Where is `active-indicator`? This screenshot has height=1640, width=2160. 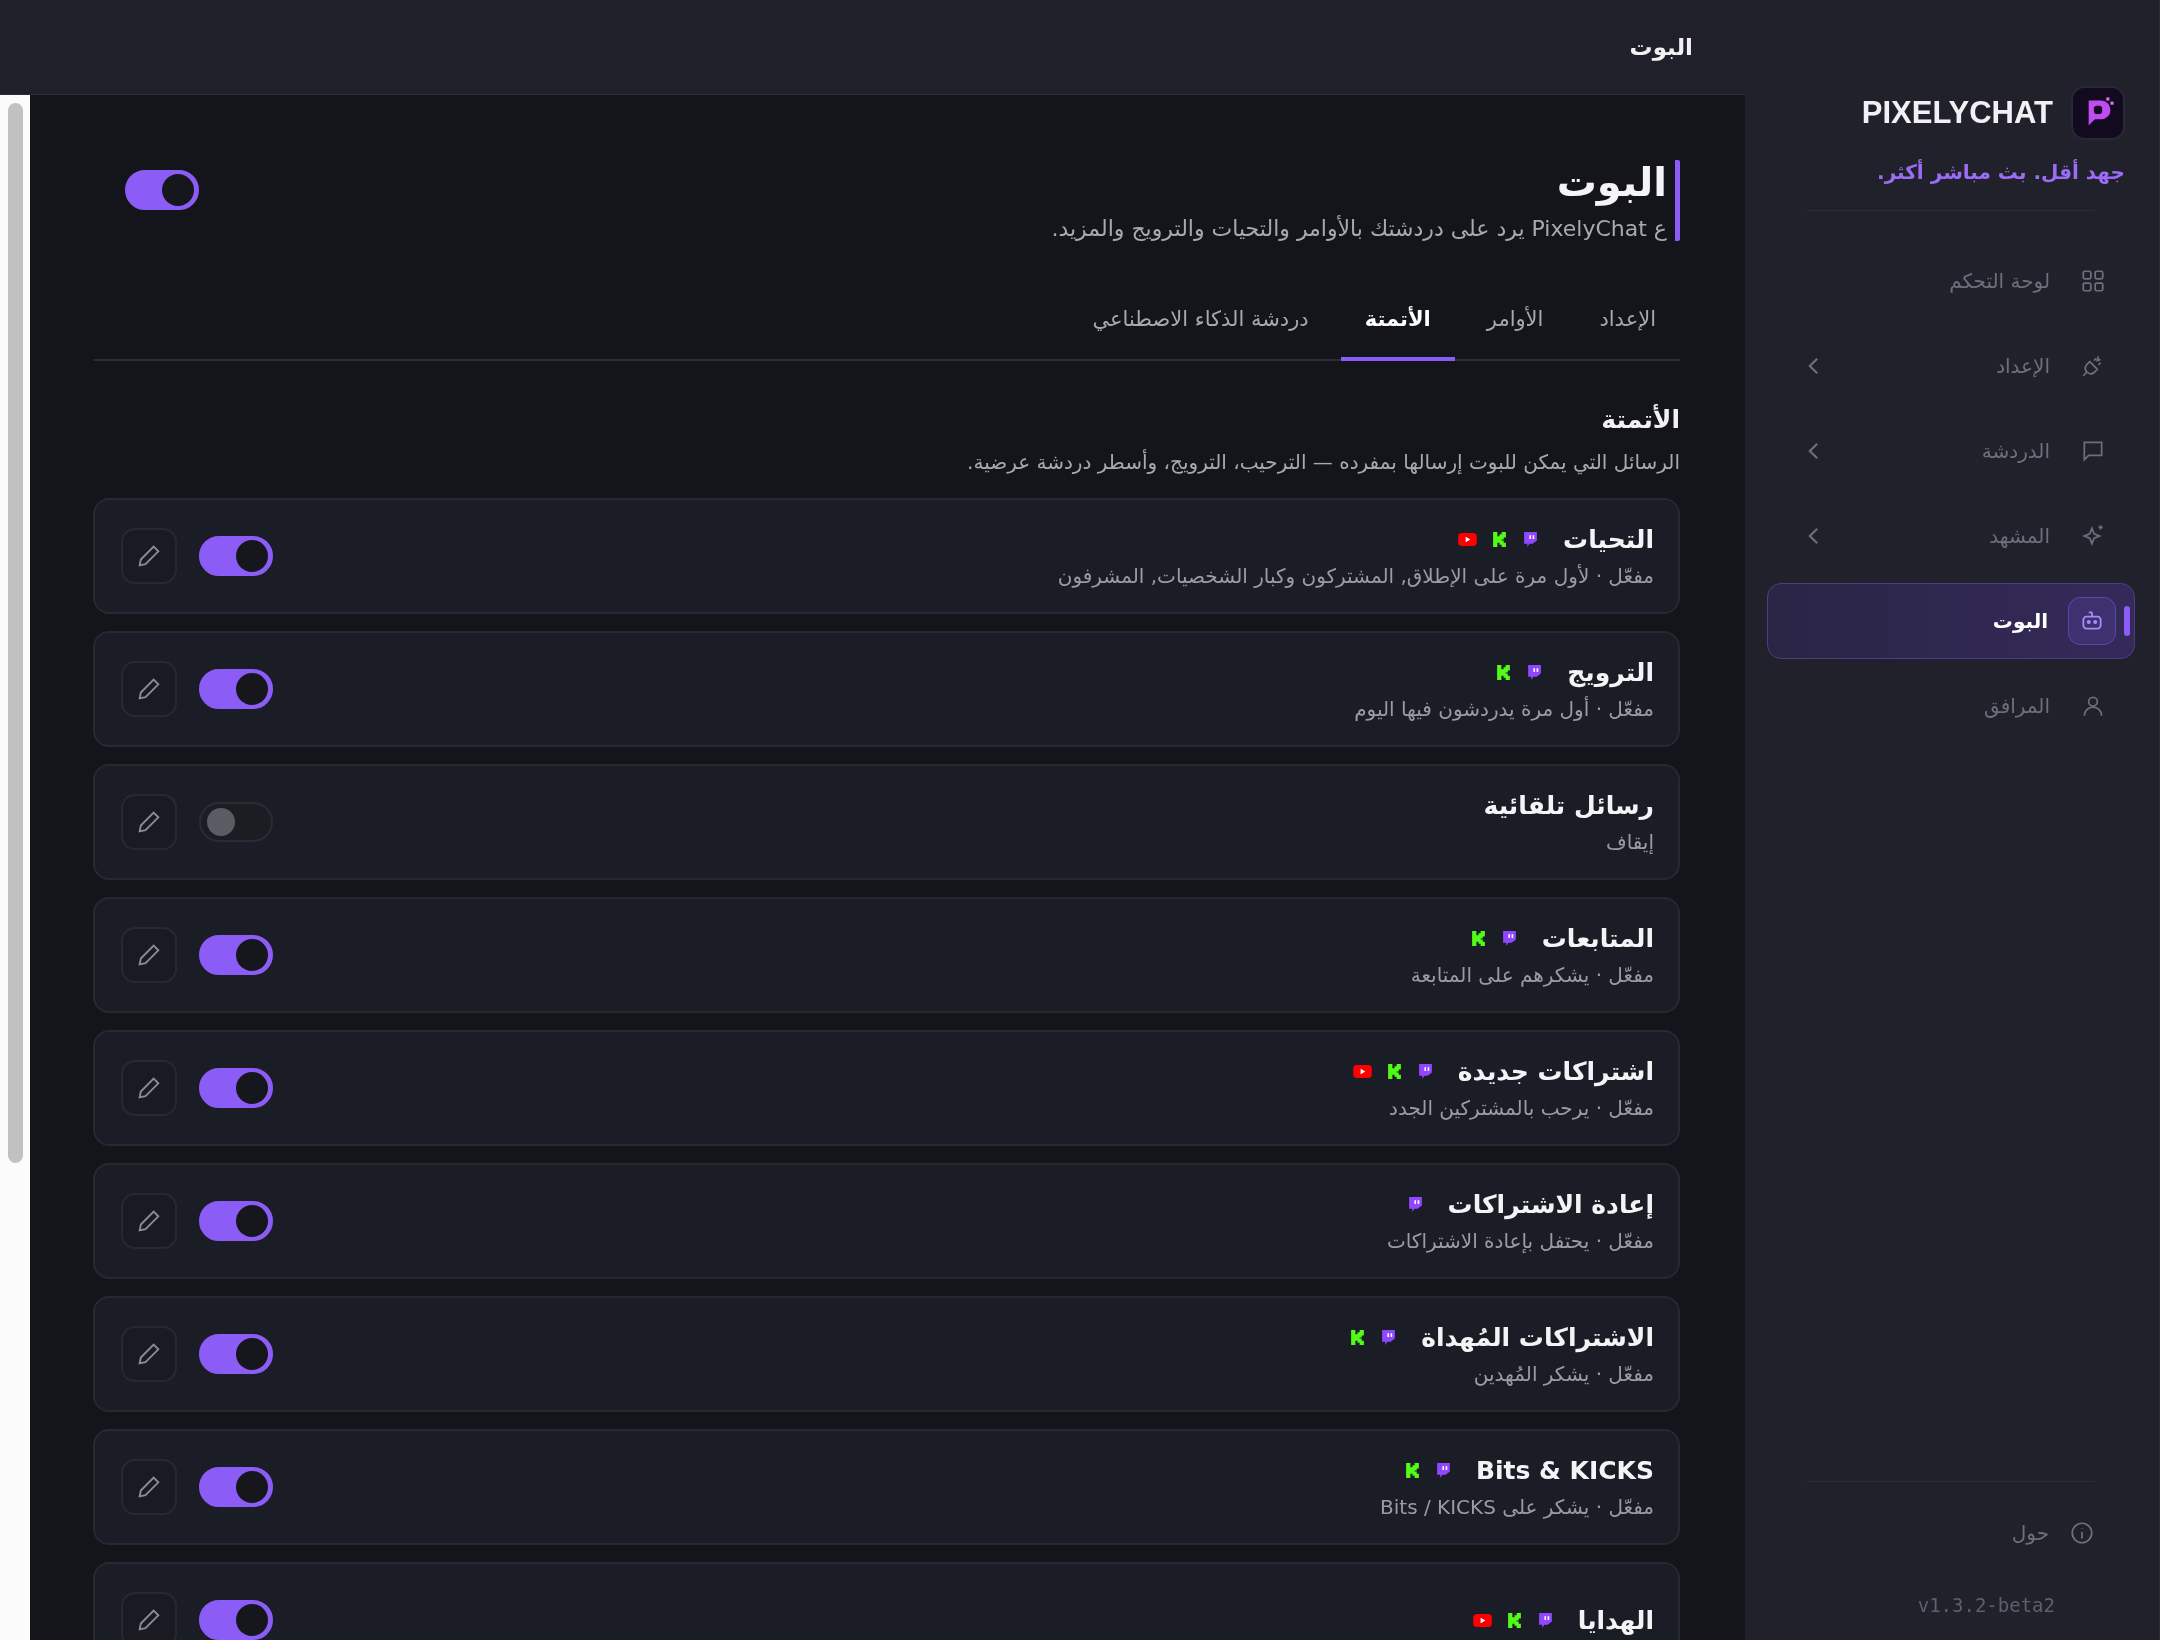 active-indicator is located at coordinates (2127, 621).